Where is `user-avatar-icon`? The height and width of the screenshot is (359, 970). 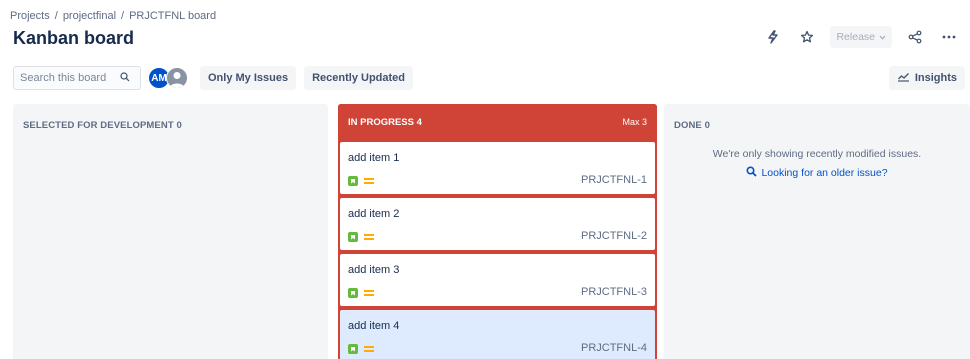 user-avatar-icon is located at coordinates (177, 78).